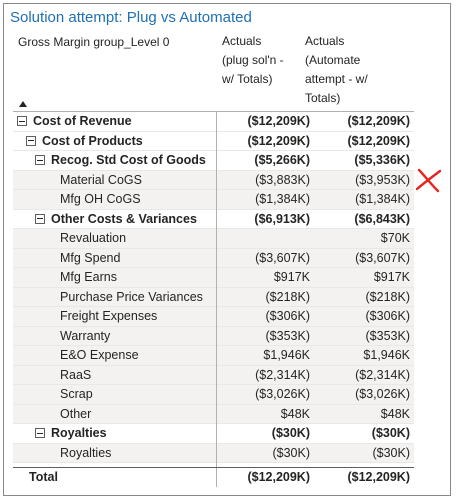 Image resolution: width=456 pixels, height=500 pixels. I want to click on row-label: RaaS, so click(76, 374).